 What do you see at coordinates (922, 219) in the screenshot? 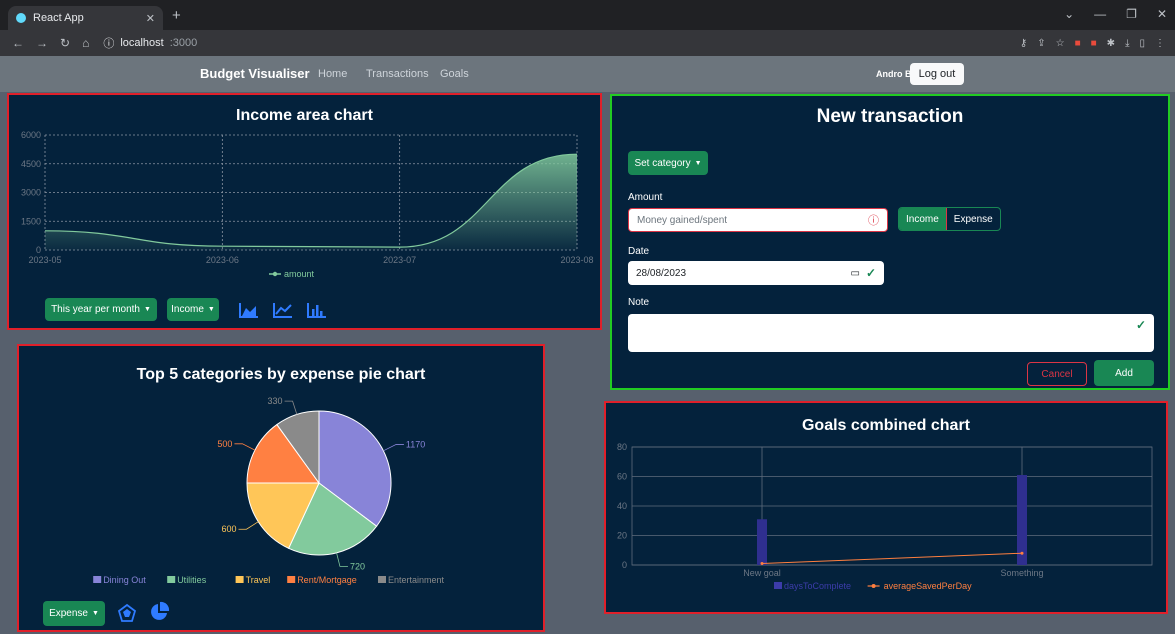
I see `income-toggle: Income` at bounding box center [922, 219].